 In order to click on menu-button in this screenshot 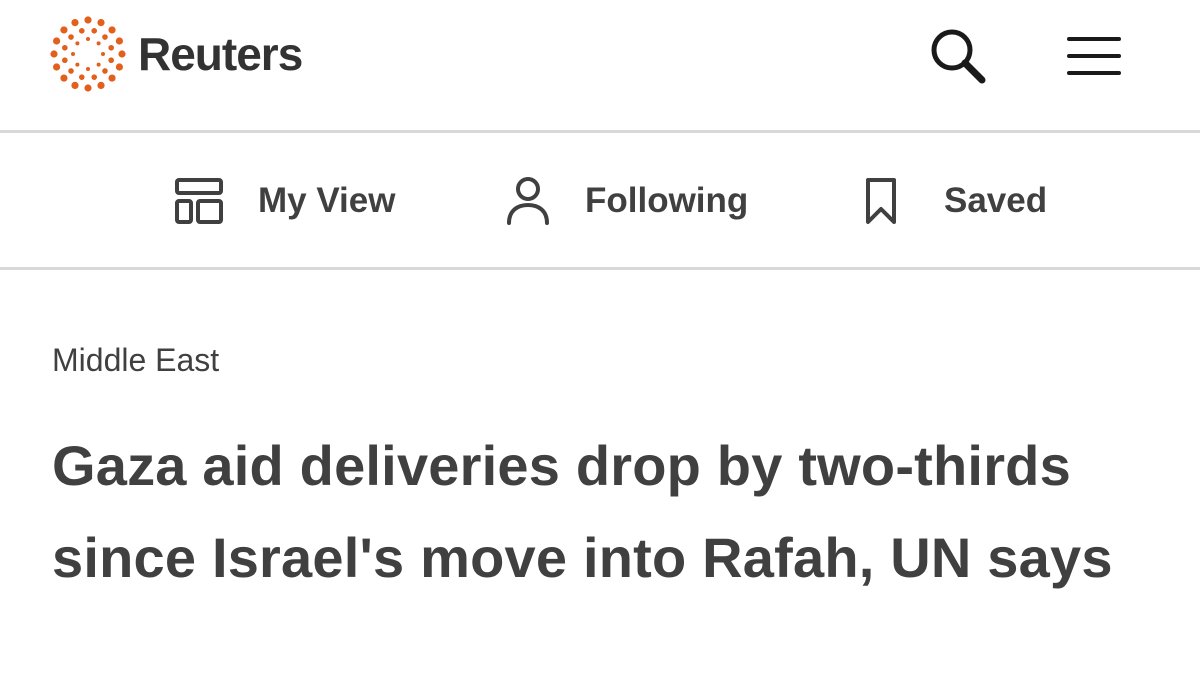, I will do `click(1094, 56)`.